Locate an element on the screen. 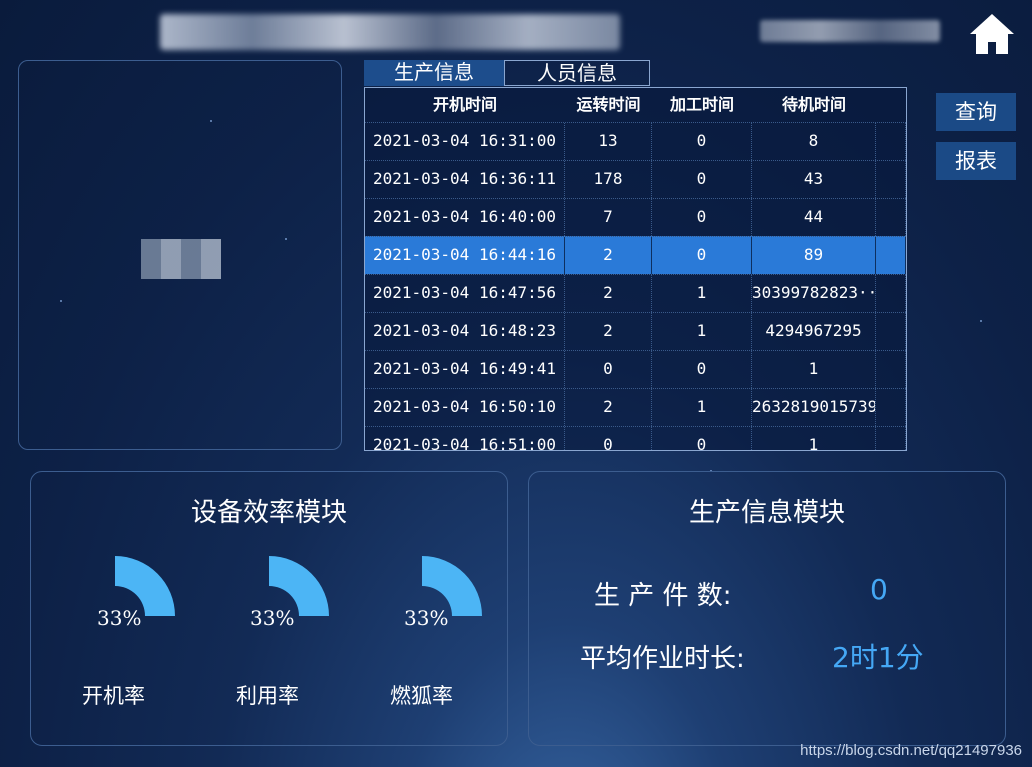  cell-idle-time: 30399782823··· is located at coordinates (814, 293).